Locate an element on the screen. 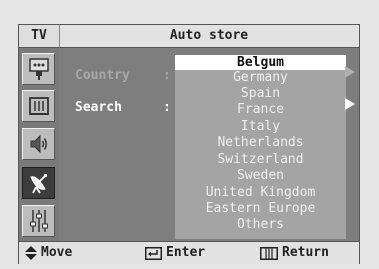  return-hint: Return is located at coordinates (294, 253).